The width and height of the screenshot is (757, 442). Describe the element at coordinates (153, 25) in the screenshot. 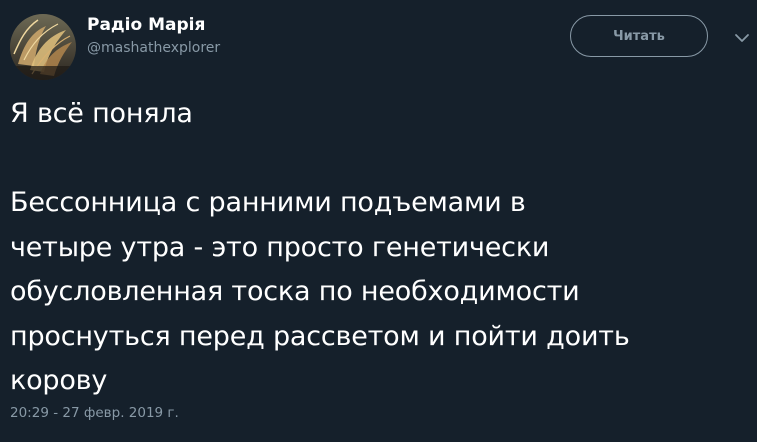

I see `display-name: Радіо Марія` at that location.